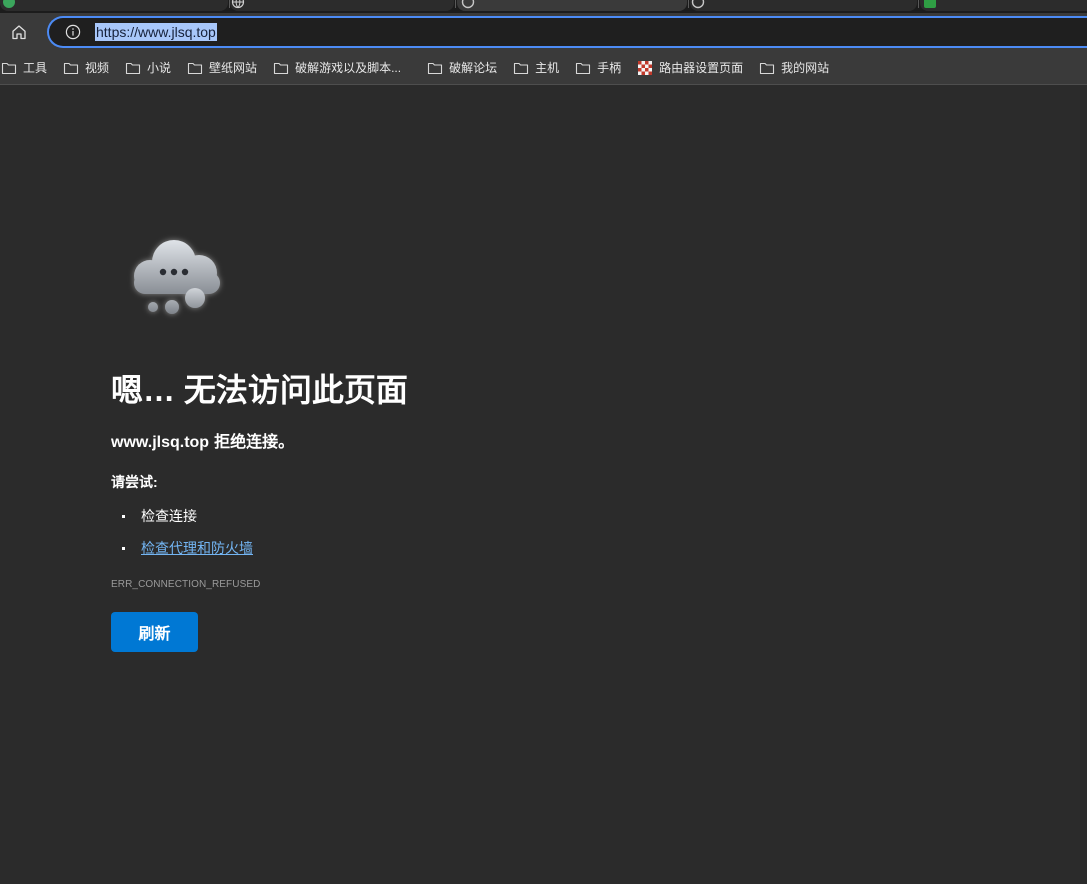  I want to click on bookmark-label: 工具, so click(35, 68).